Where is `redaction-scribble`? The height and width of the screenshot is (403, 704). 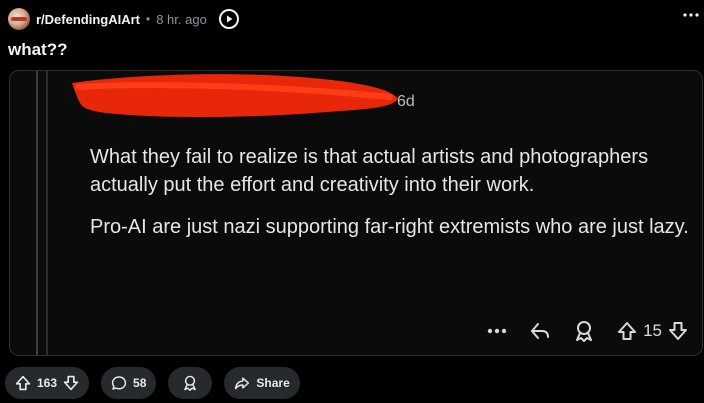
redaction-scribble is located at coordinates (235, 96).